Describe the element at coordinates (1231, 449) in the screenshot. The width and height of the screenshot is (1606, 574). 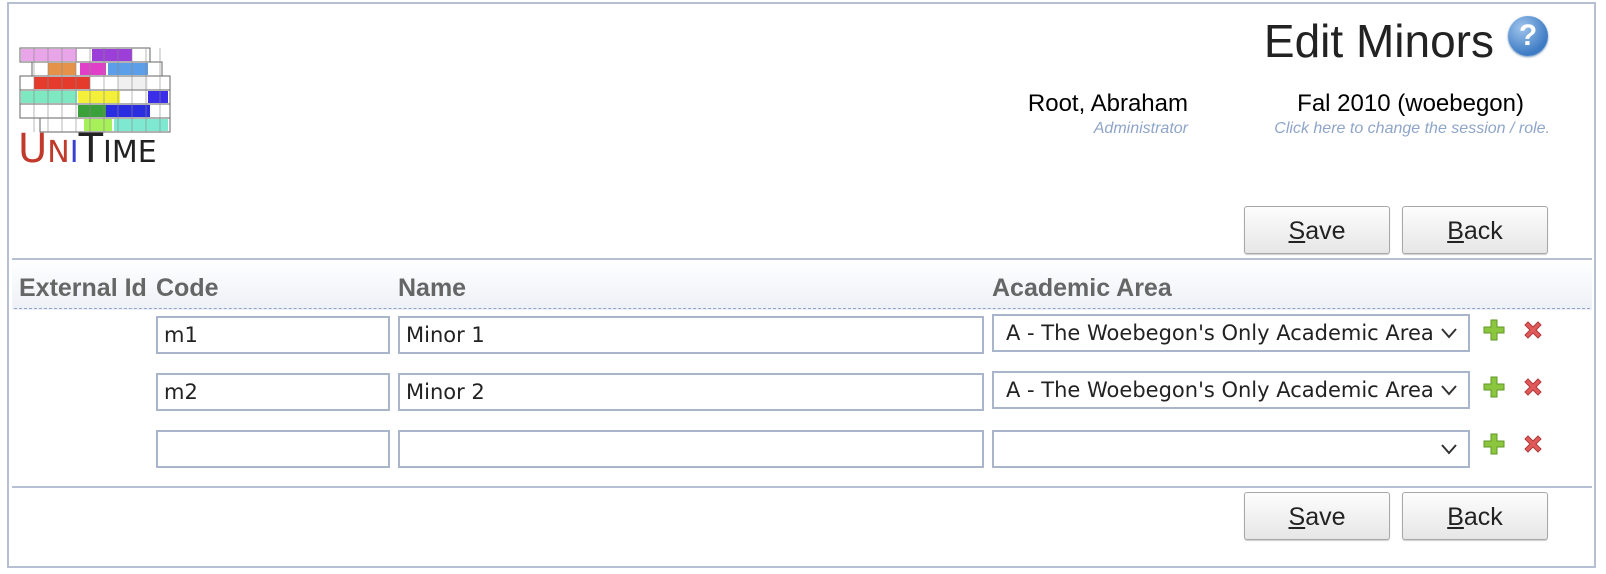
I see `academic-area-select` at that location.